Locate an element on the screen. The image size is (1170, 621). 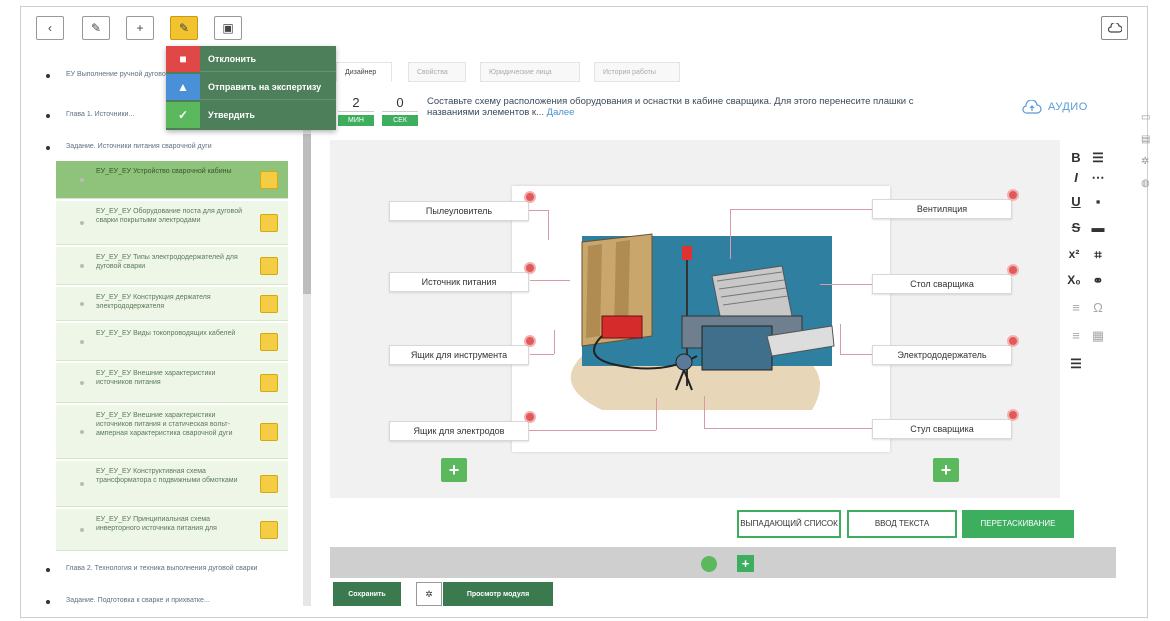
cloud-upload-icon is located at coordinates (1032, 107).